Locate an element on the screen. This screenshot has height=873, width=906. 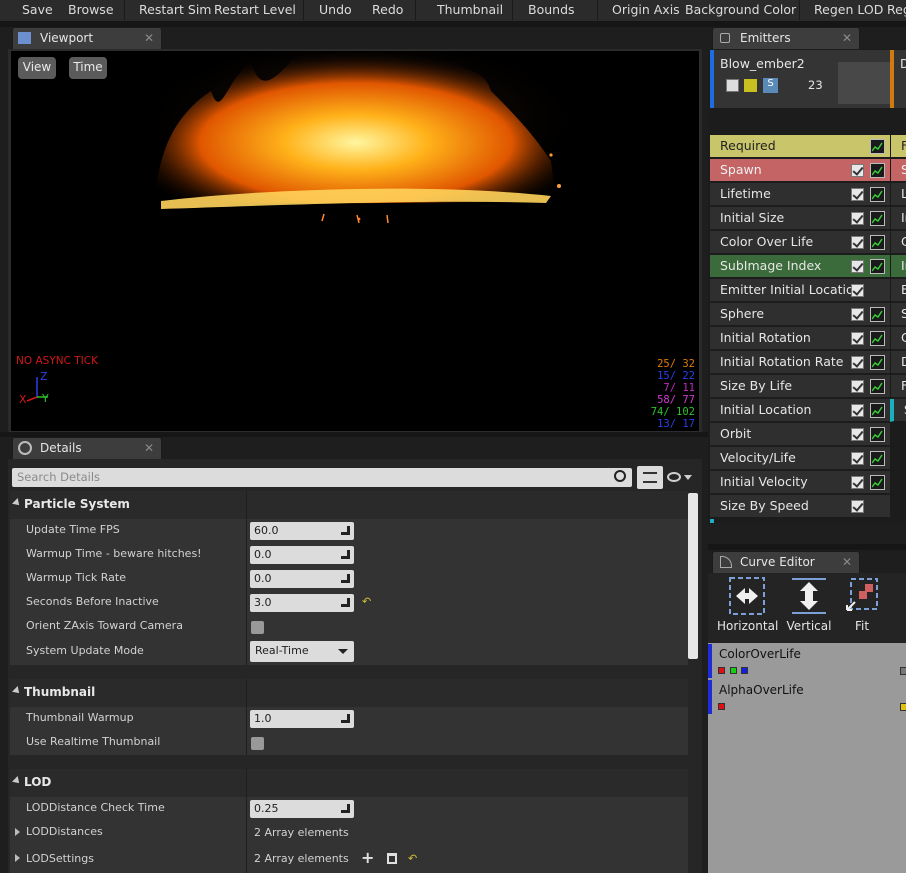
redo-button: Redo is located at coordinates (387, 9).